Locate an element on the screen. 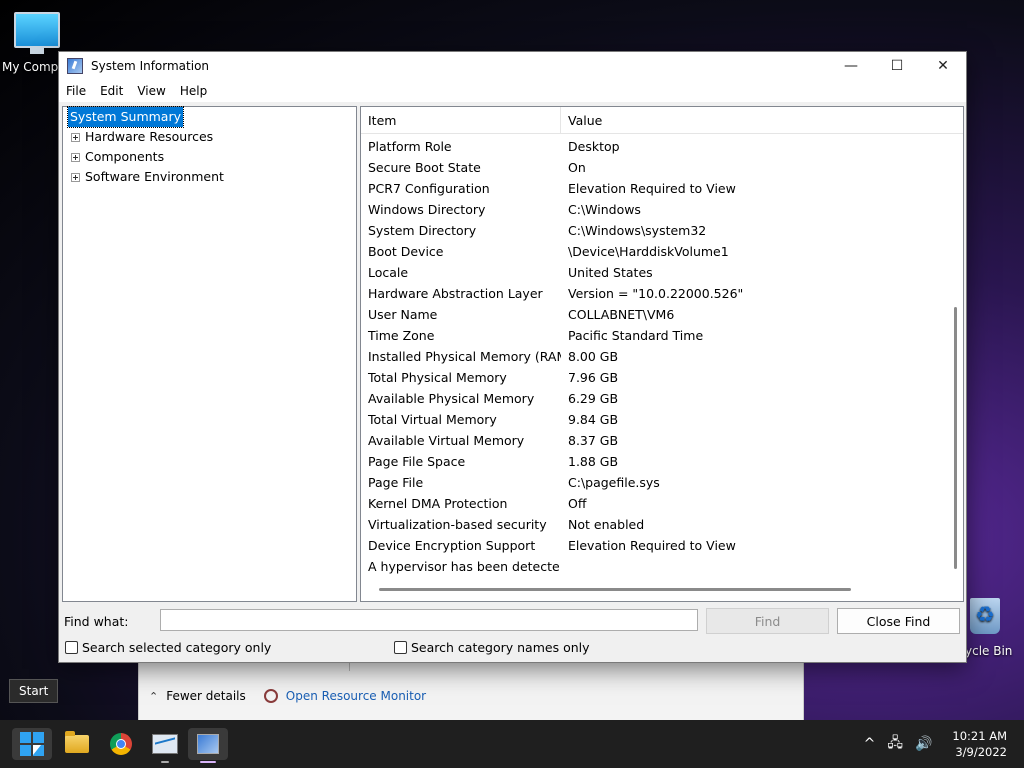  active-indicator is located at coordinates (208, 762).